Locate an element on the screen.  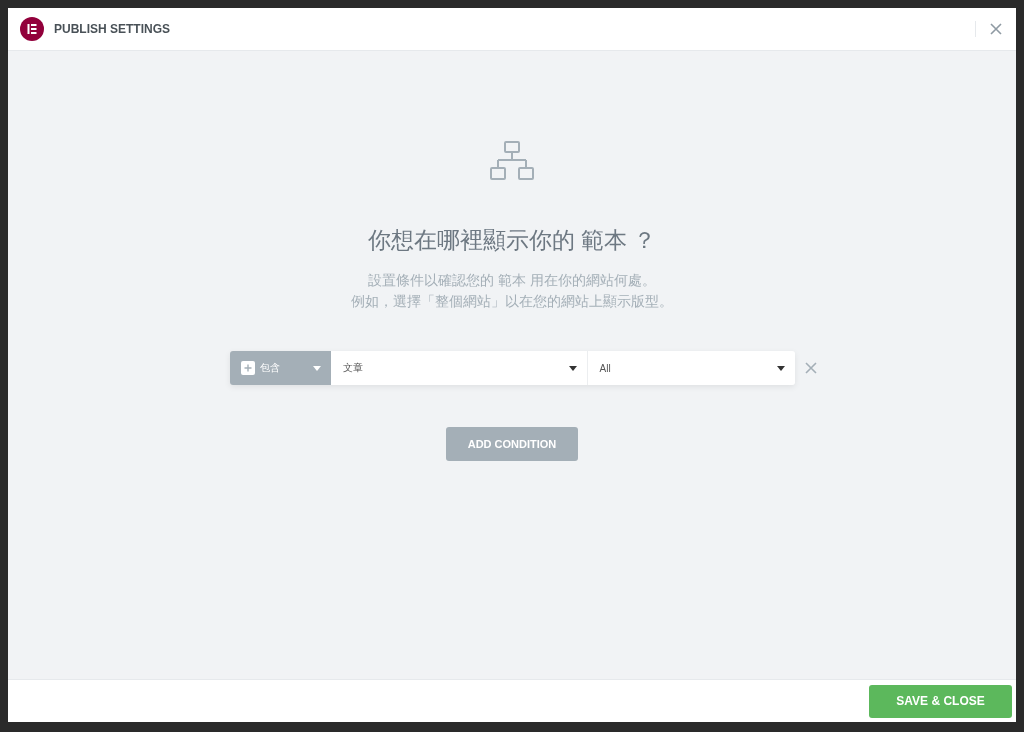
add-condition-button: ADD CONDITION is located at coordinates (512, 444).